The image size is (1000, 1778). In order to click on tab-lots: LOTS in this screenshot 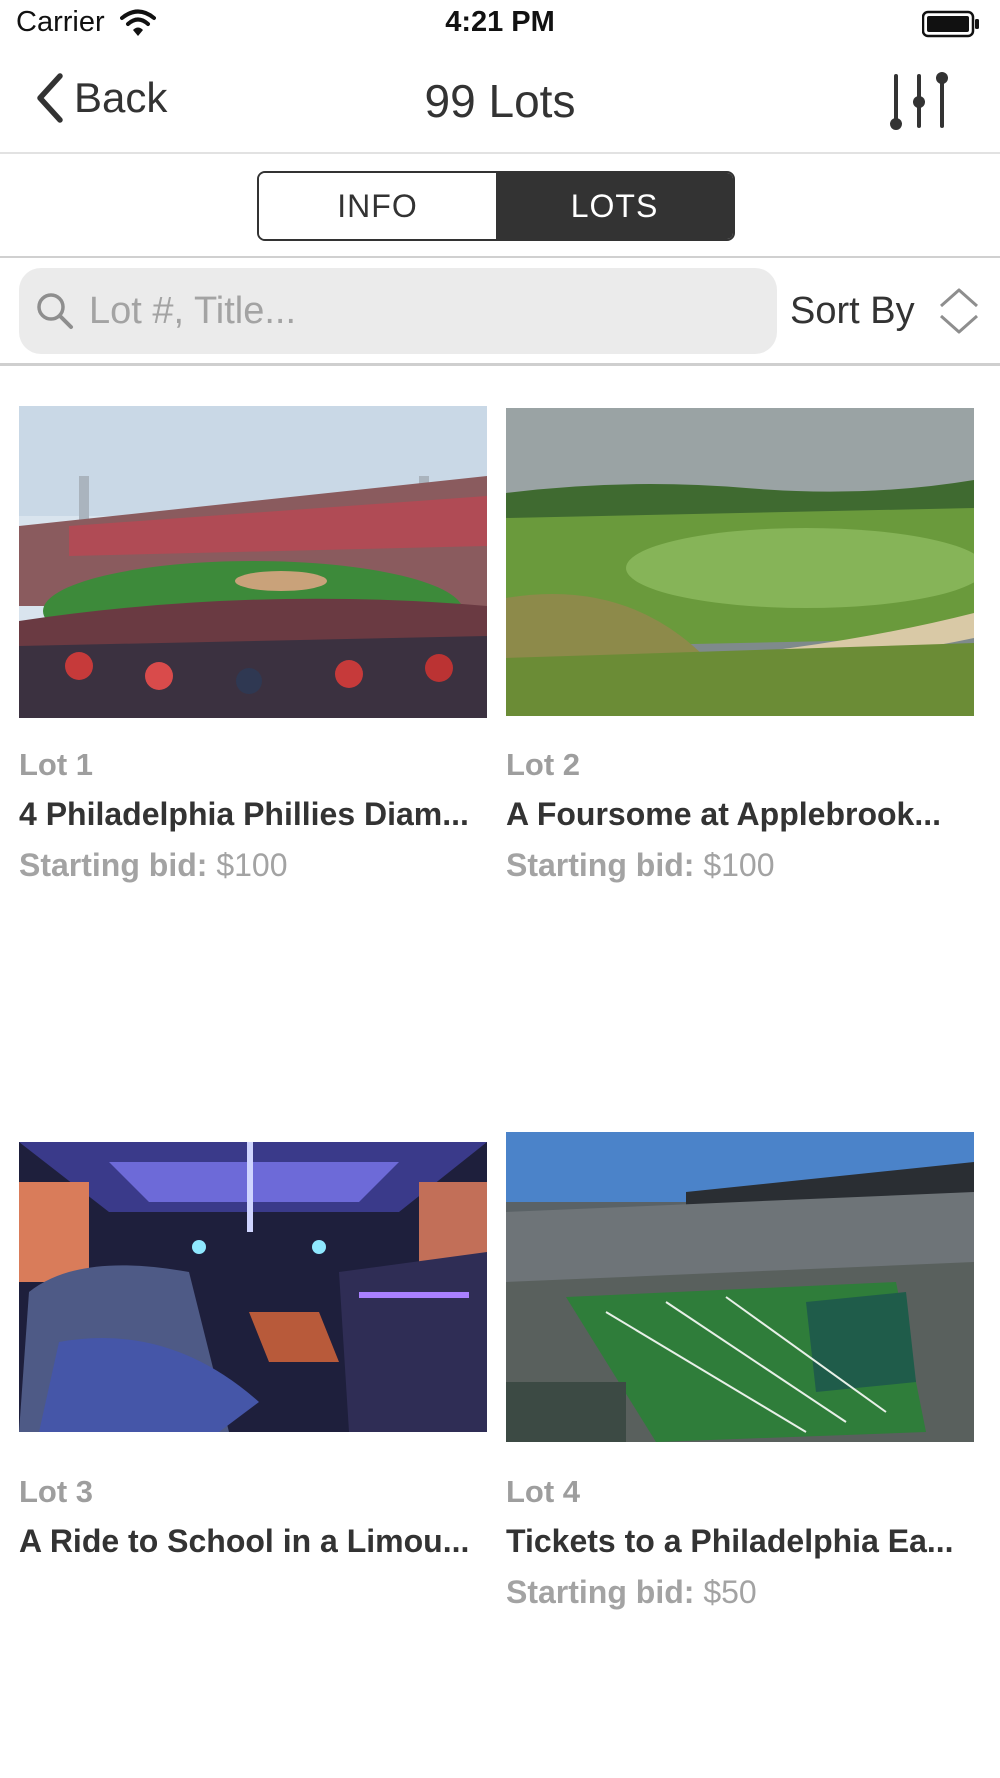, I will do `click(614, 206)`.